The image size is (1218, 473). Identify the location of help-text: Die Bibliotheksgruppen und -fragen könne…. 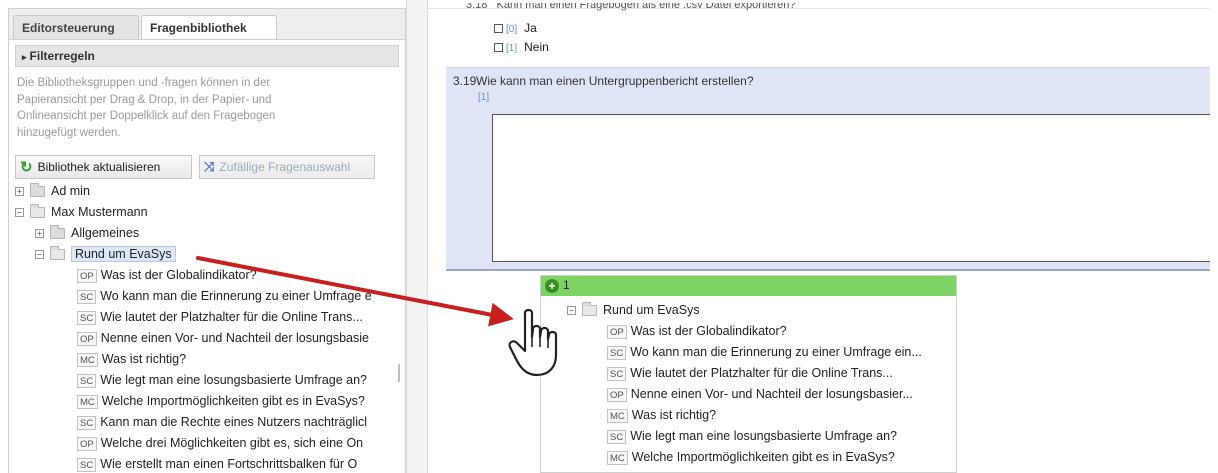
(146, 108).